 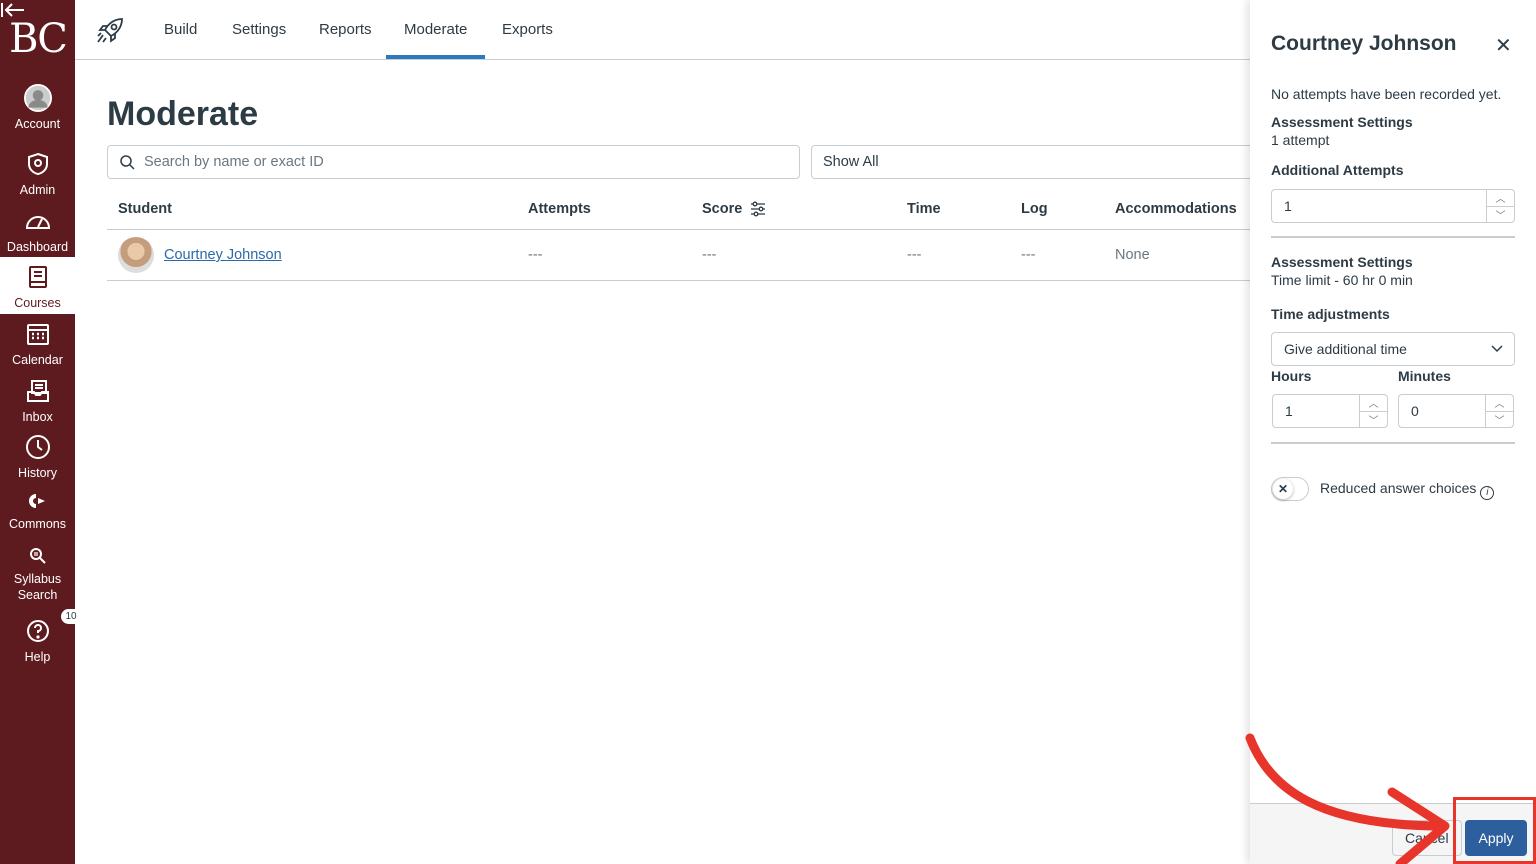 I want to click on nav-item-commons: Commons, so click(x=37, y=511).